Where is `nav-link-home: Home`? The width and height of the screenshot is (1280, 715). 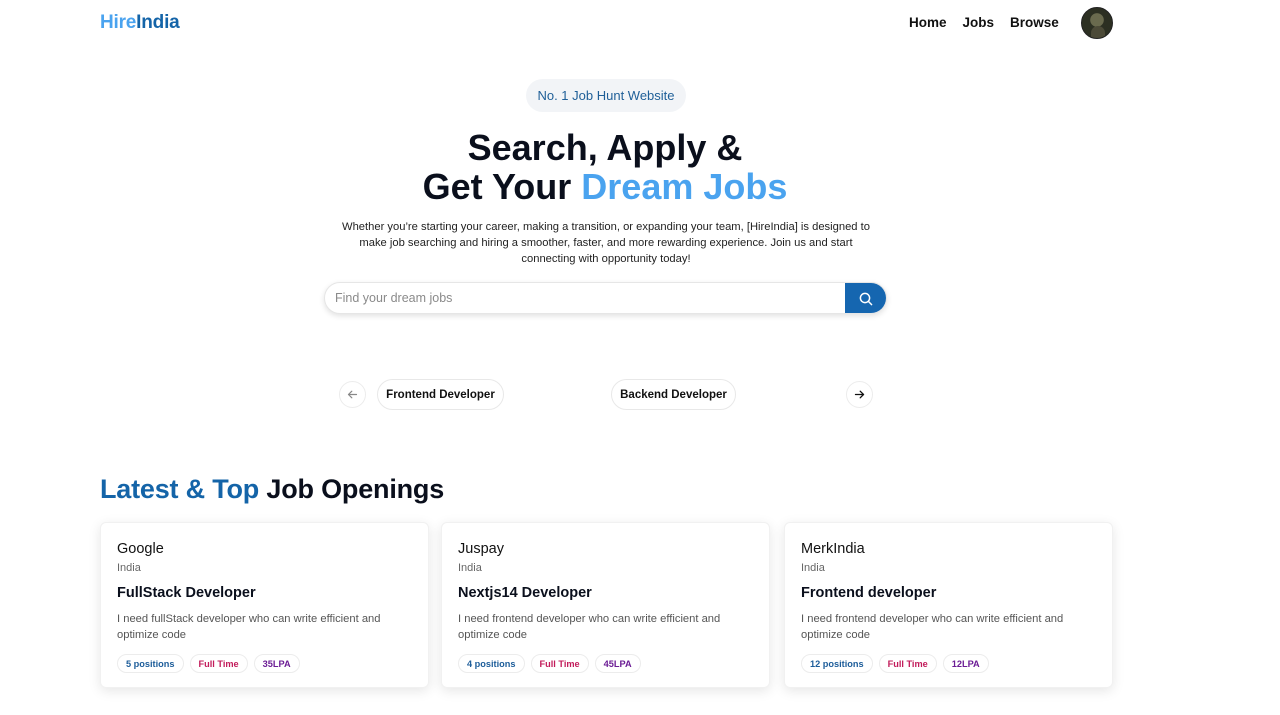 nav-link-home: Home is located at coordinates (928, 22).